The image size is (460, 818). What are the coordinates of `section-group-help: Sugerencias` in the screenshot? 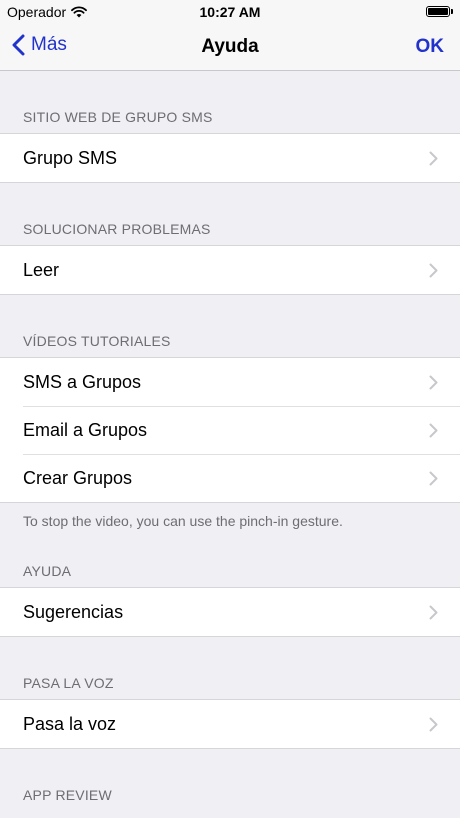 It's located at (230, 612).